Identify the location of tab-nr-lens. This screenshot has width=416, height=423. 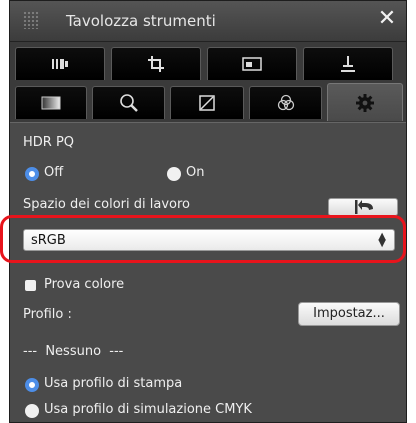
(128, 102).